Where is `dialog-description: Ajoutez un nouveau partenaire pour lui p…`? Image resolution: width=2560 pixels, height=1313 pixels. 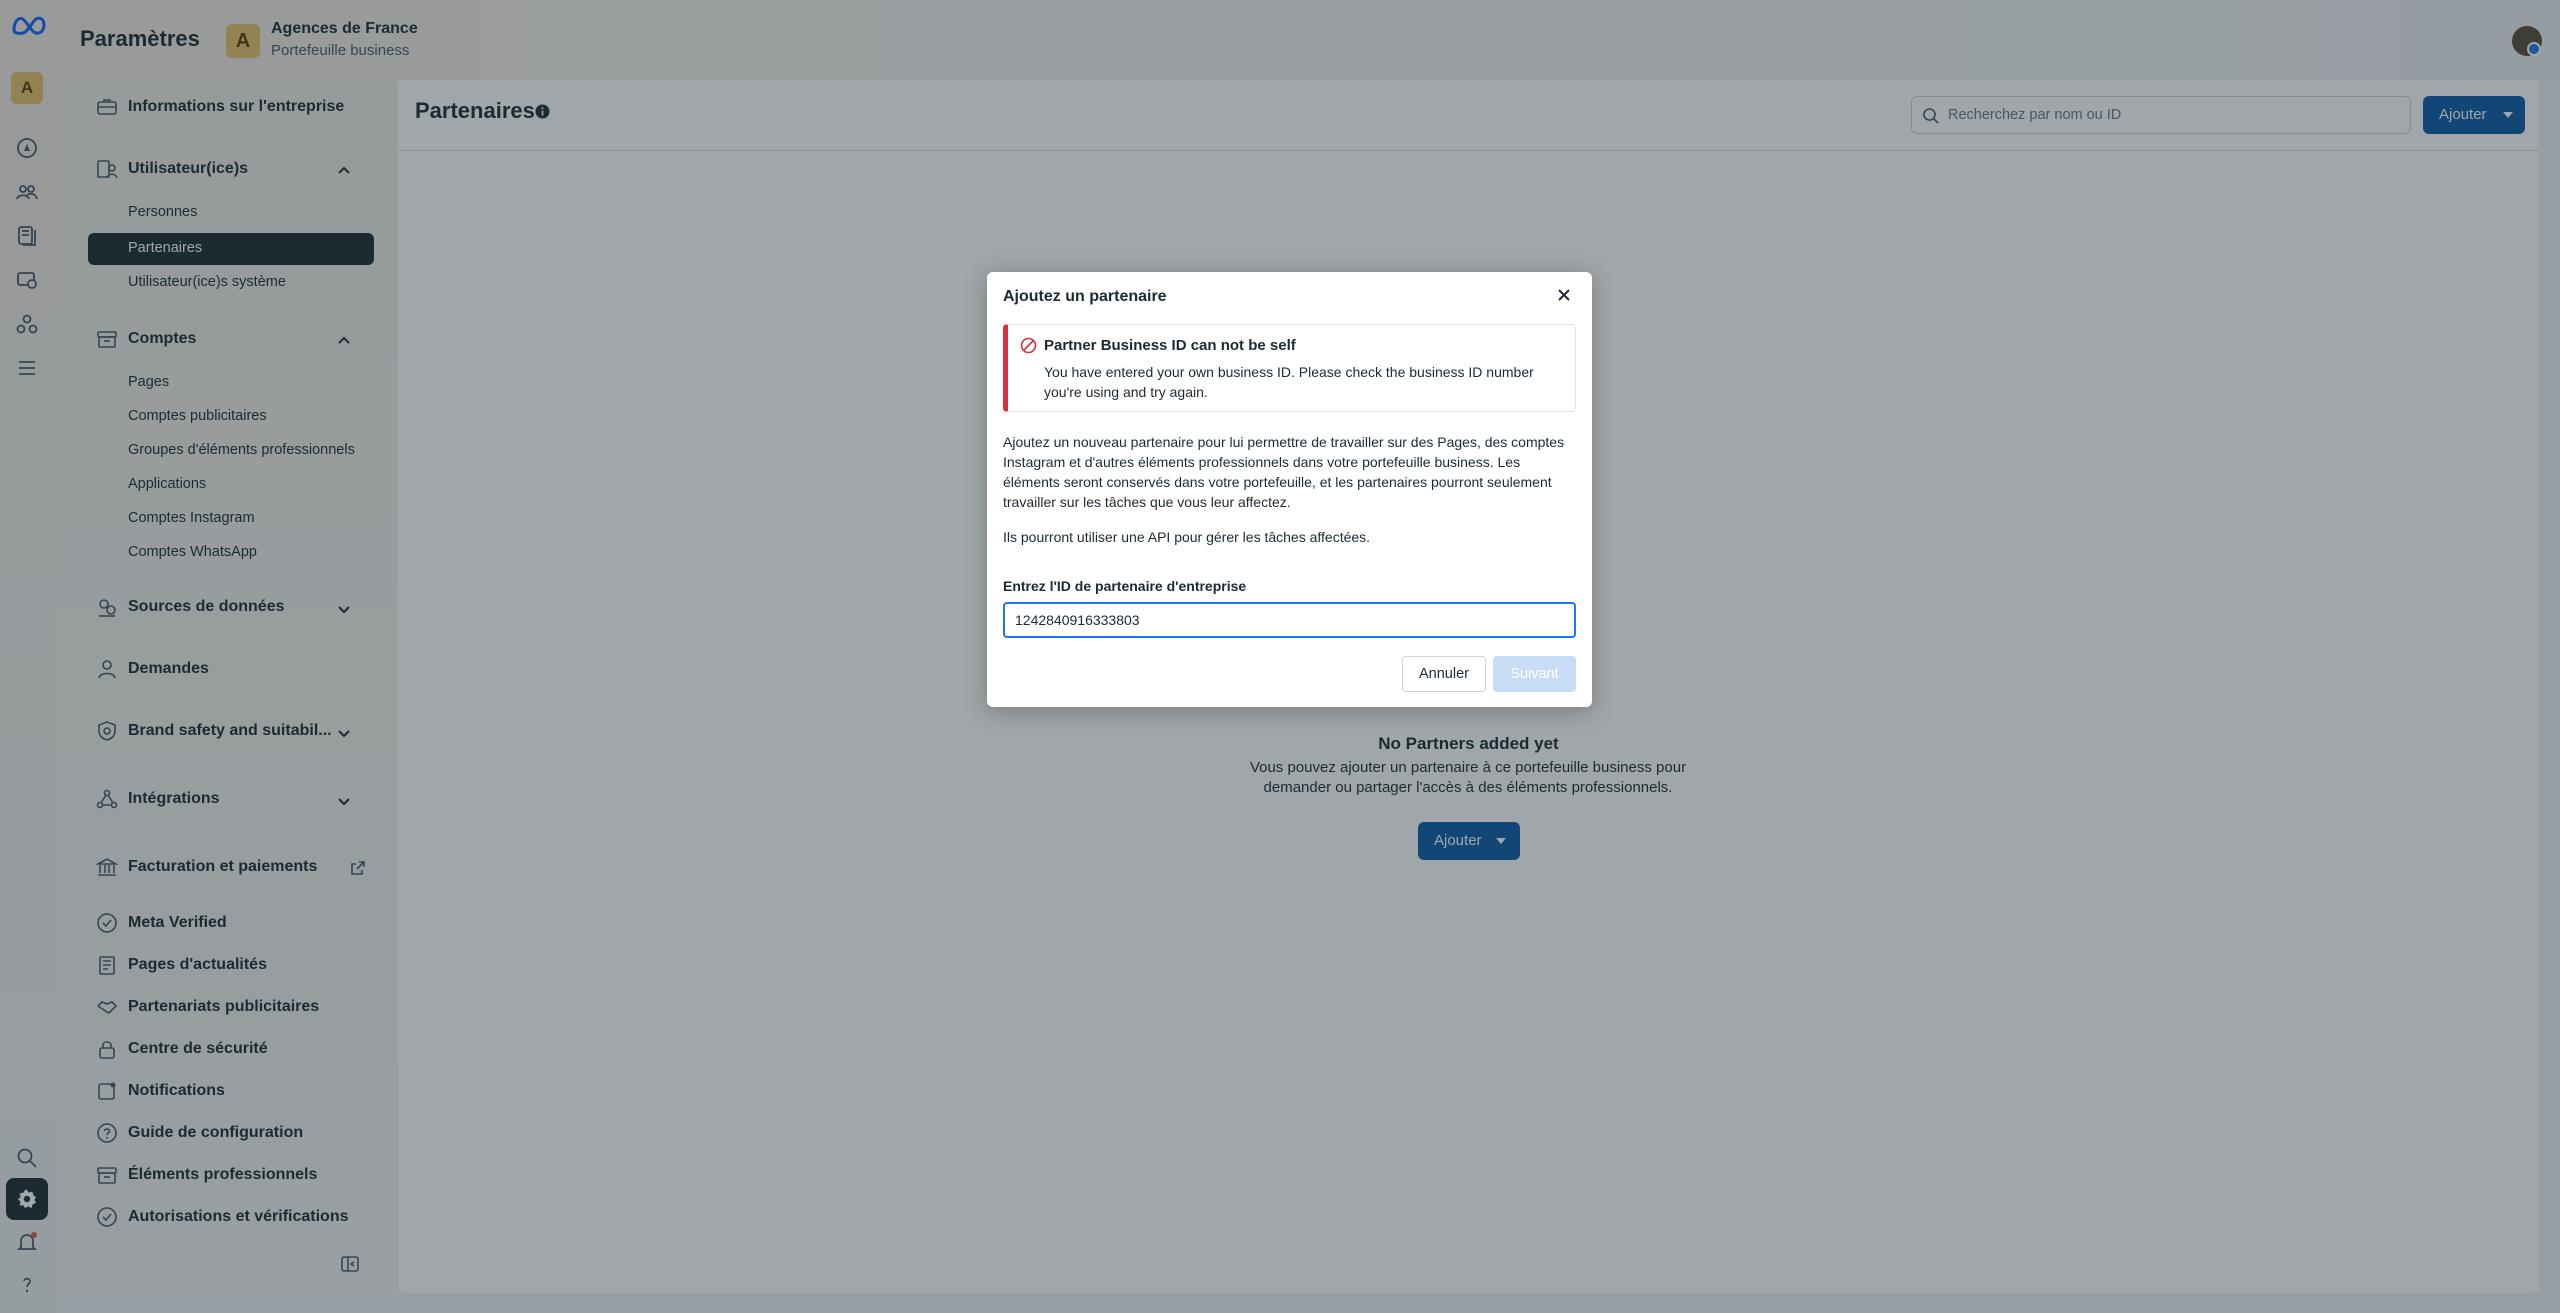 dialog-description: Ajoutez un nouveau partenaire pour lui p… is located at coordinates (1284, 472).